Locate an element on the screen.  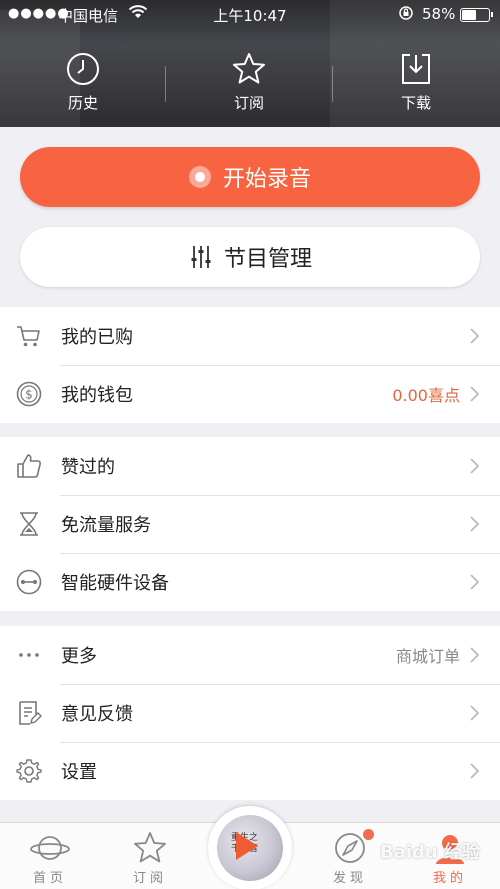
header: ●●●●● 中国电信 上午10:47 58% 历史 订阅 下载 is located at coordinates (250, 63).